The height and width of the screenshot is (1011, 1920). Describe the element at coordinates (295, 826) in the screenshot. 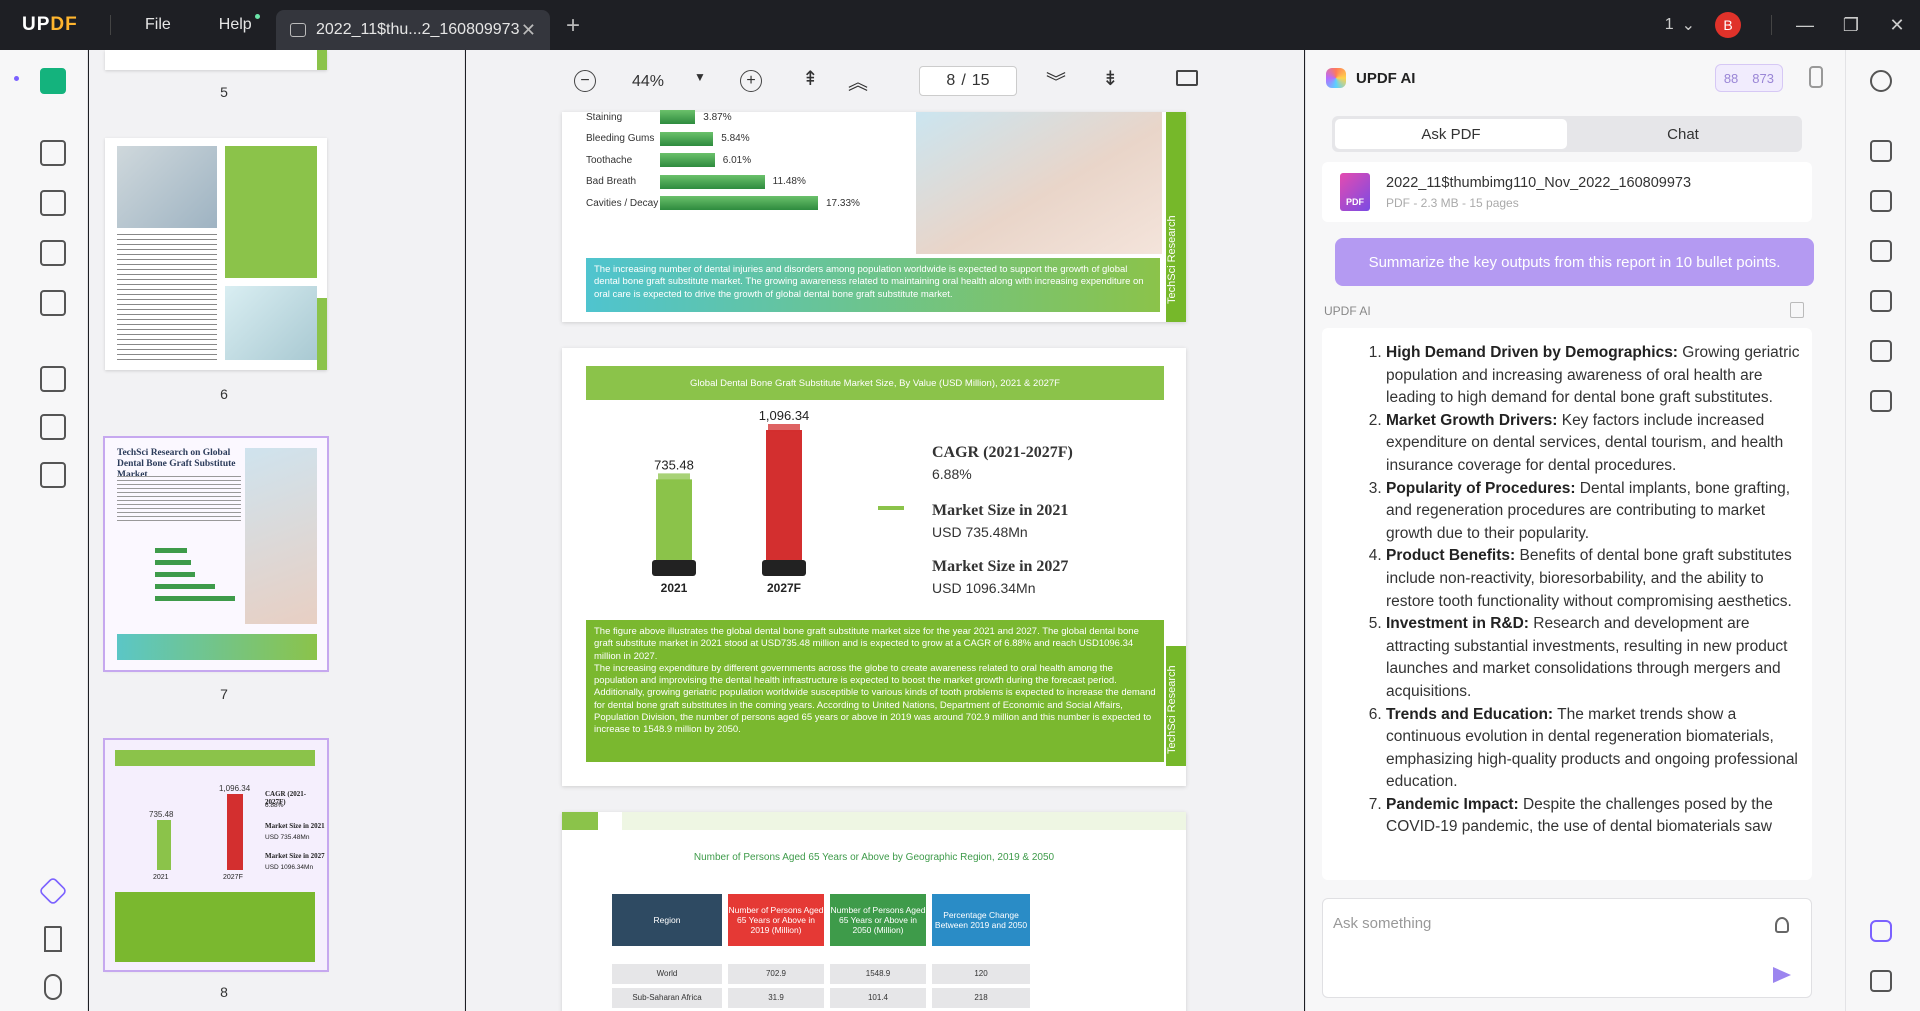

I see `thumb-ms21: Market Size in 2021` at that location.